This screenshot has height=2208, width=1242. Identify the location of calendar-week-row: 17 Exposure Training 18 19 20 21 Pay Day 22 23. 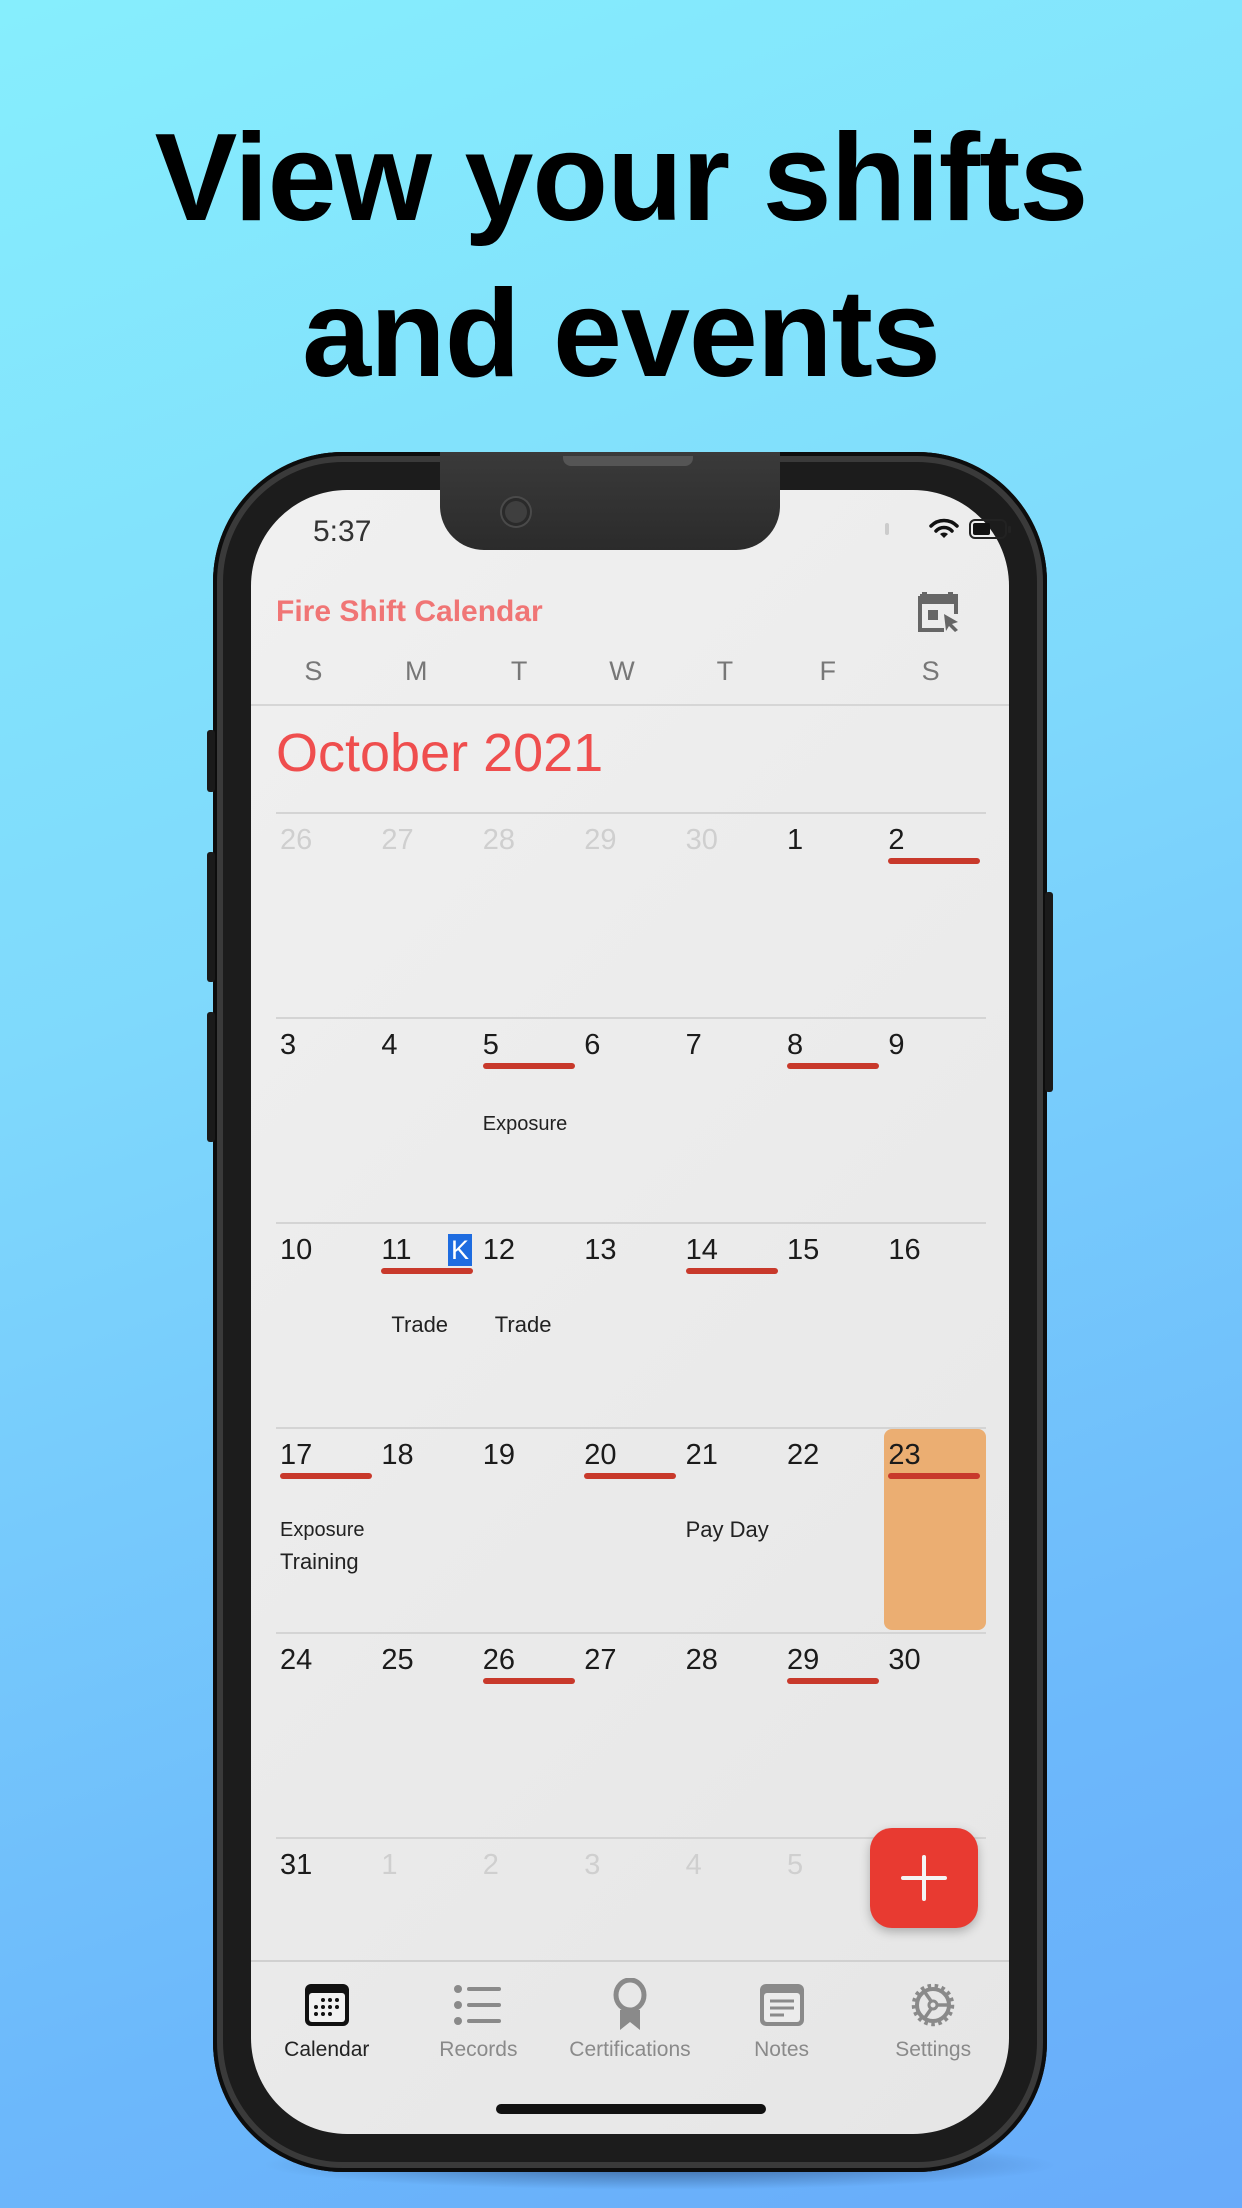
(631, 1529).